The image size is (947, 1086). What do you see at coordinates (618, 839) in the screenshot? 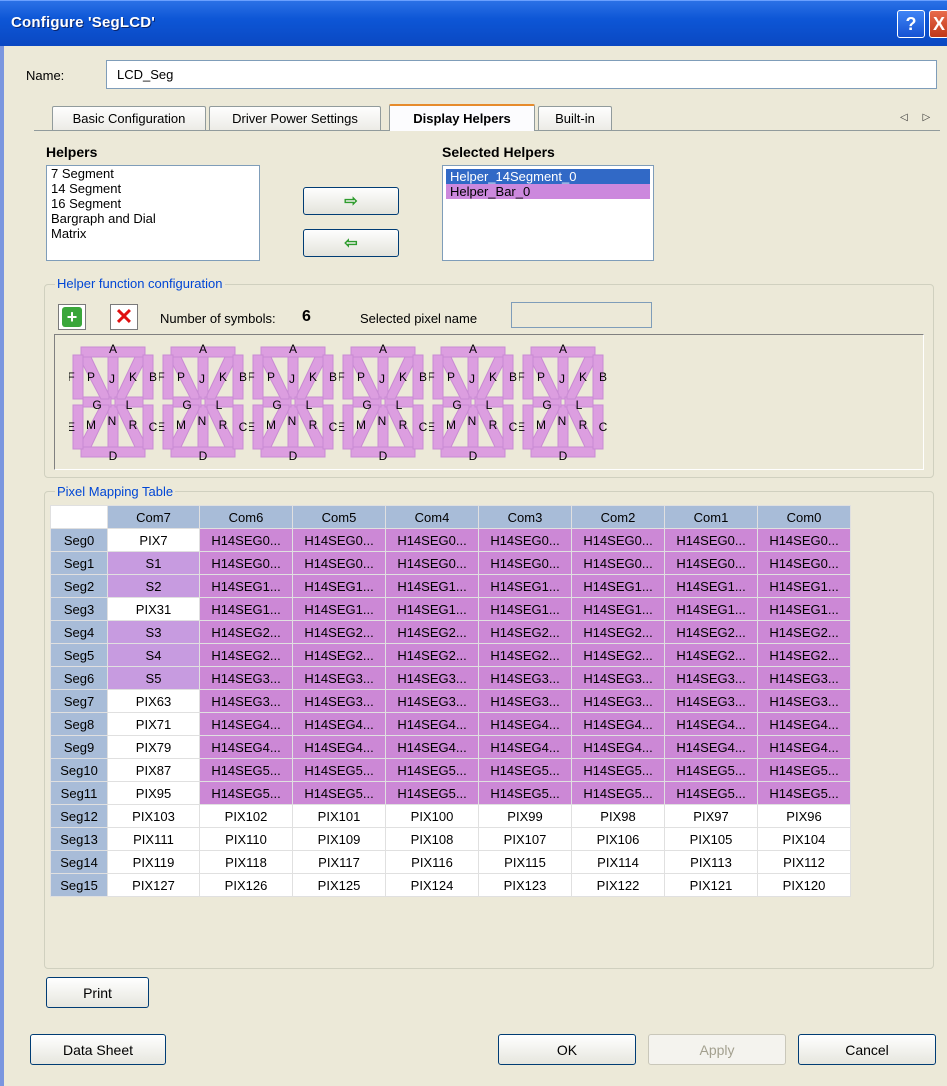
I see `table-cell: PIX106` at bounding box center [618, 839].